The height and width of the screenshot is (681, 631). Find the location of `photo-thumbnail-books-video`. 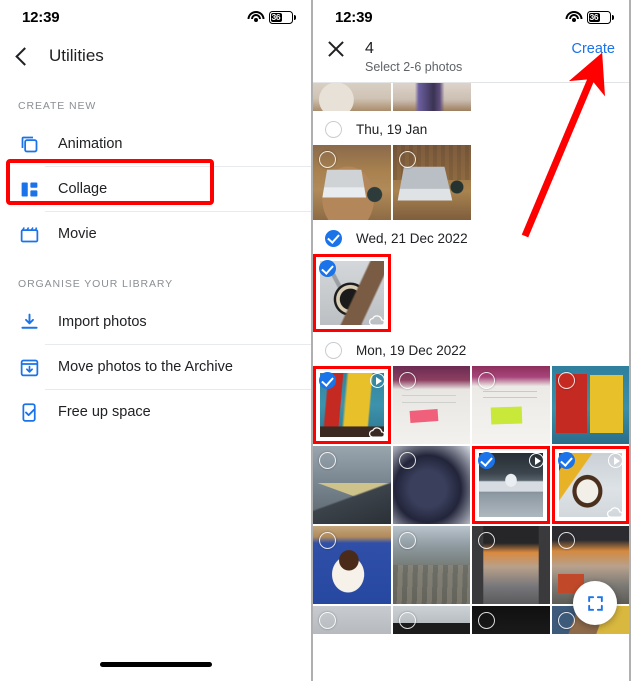

photo-thumbnail-books-video is located at coordinates (352, 405).